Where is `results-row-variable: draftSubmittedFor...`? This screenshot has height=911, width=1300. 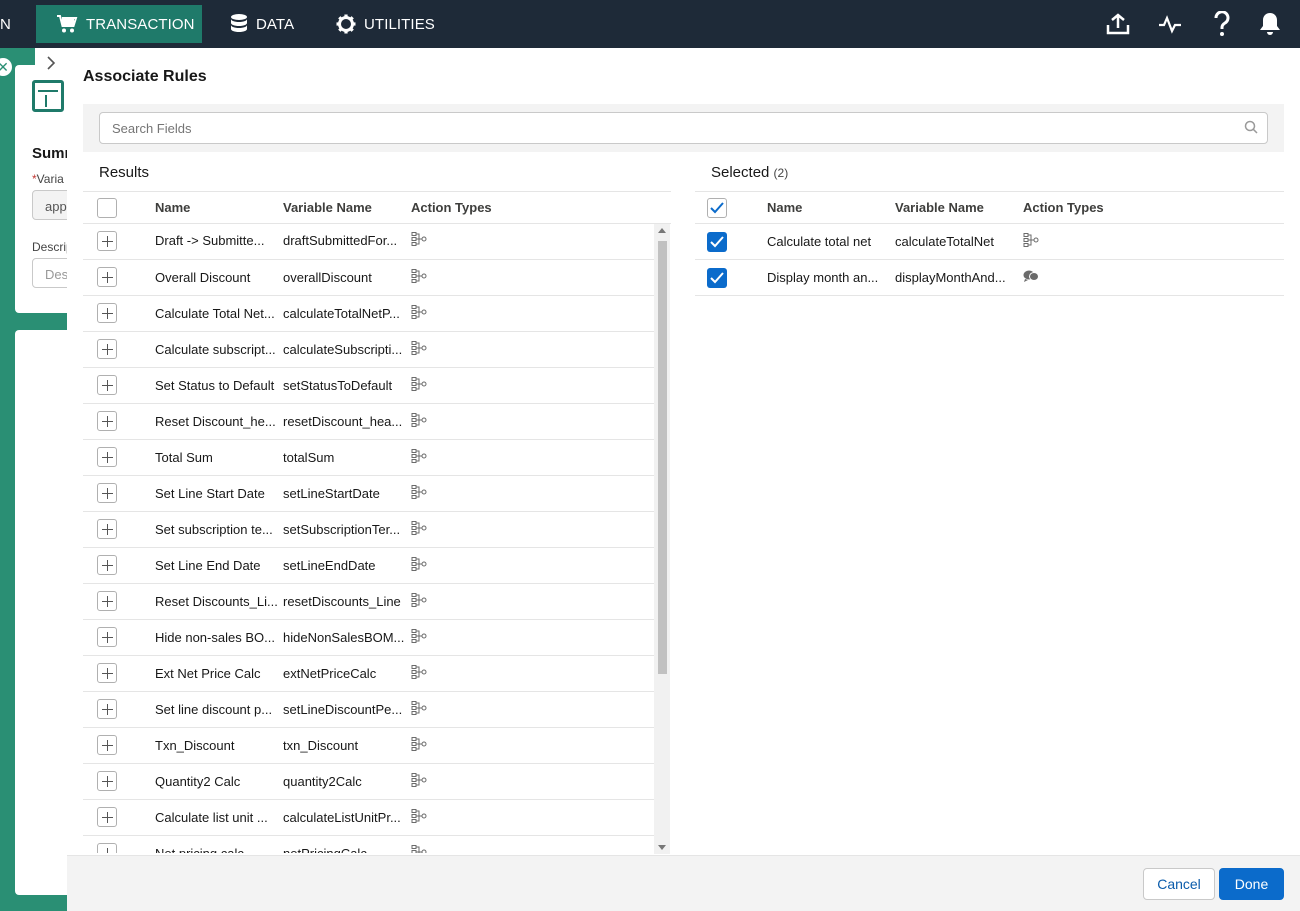
results-row-variable: draftSubmittedFor... is located at coordinates (347, 241).